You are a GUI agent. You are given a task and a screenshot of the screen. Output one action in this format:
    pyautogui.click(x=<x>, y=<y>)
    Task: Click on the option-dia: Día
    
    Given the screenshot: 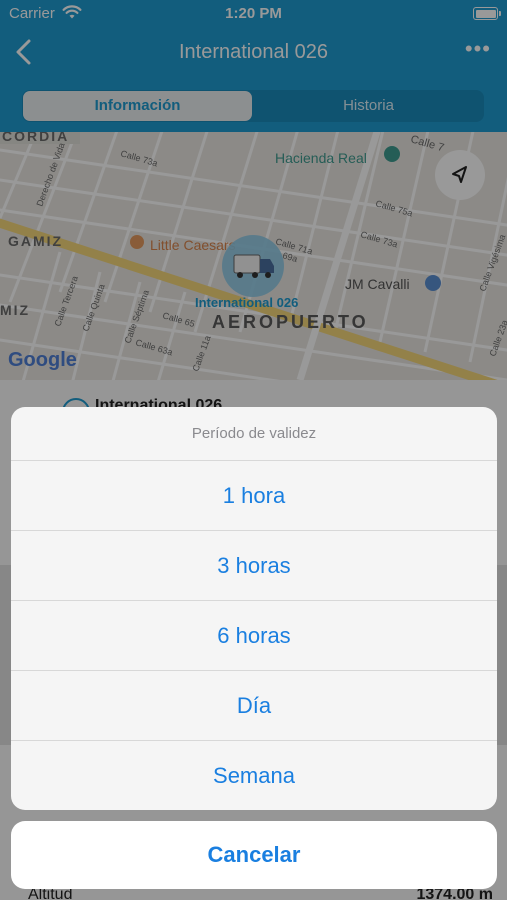 What is the action you would take?
    pyautogui.click(x=254, y=706)
    